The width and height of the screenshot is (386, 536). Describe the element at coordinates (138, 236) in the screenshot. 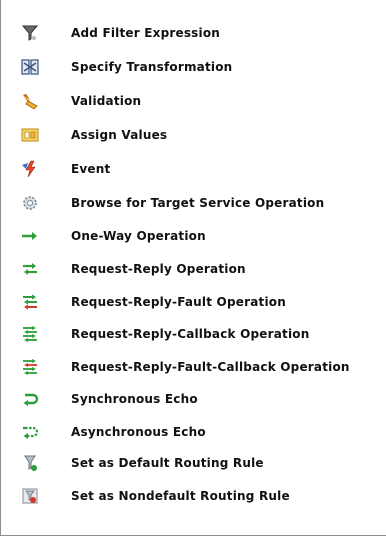

I see `menu-item-label: One-Way Operation` at that location.